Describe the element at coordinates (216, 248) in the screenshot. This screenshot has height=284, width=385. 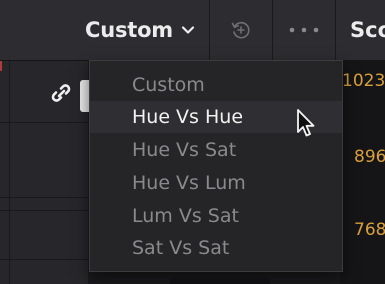
I see `menu-item-sat-vs-sat: Sat Vs Sat` at that location.